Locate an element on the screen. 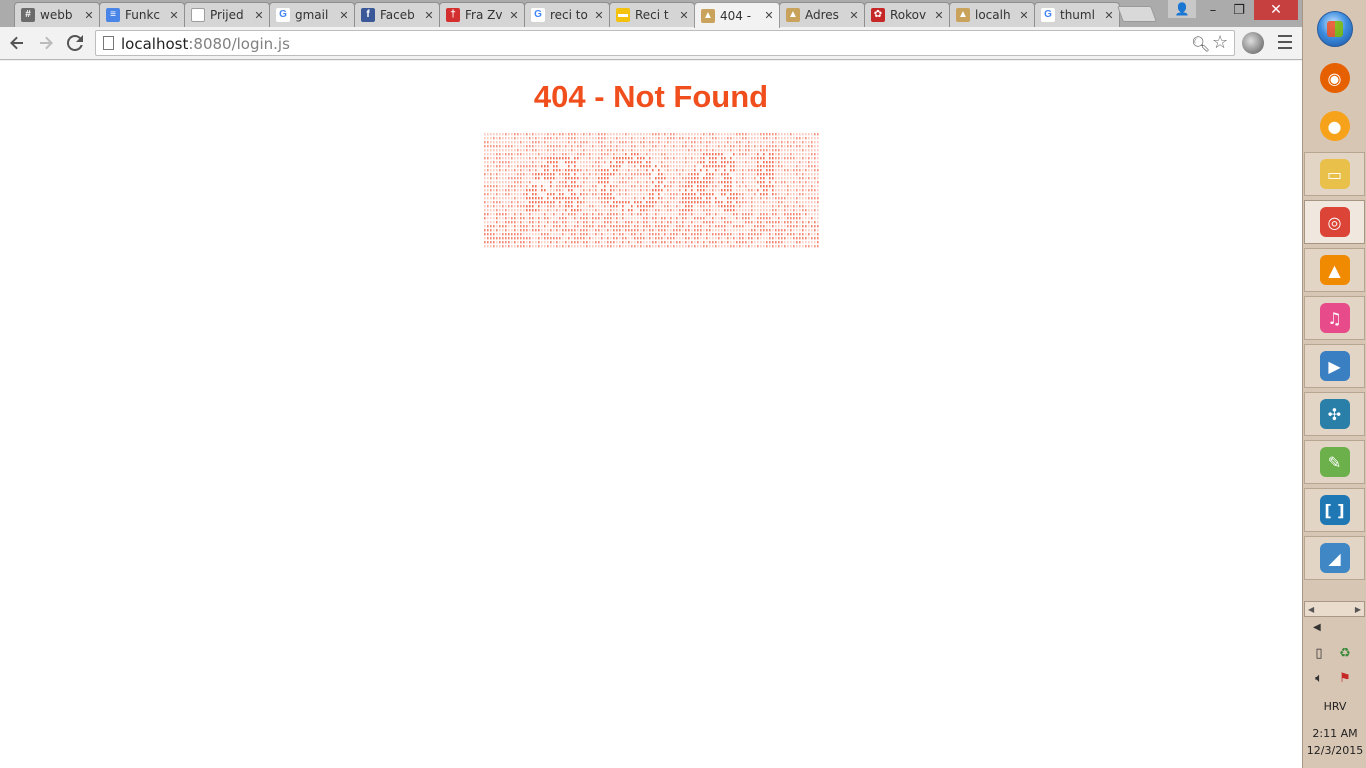  page-title: 404 - Not Found is located at coordinates (651, 96).